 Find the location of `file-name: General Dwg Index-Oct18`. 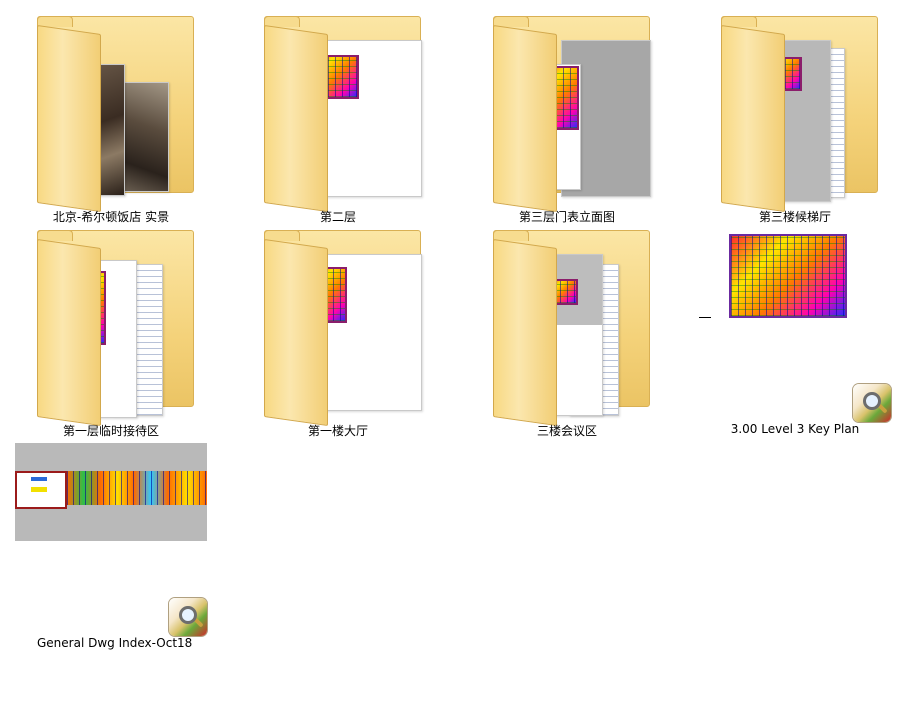

file-name: General Dwg Index-Oct18 is located at coordinates (115, 643).